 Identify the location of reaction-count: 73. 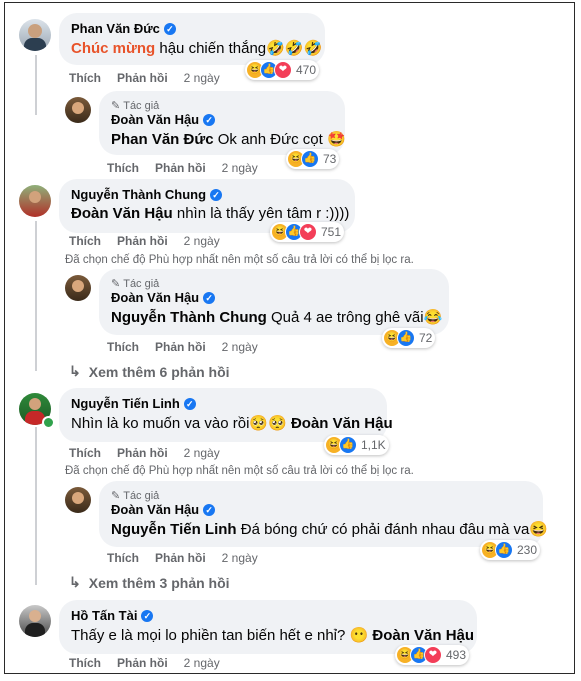
(330, 159).